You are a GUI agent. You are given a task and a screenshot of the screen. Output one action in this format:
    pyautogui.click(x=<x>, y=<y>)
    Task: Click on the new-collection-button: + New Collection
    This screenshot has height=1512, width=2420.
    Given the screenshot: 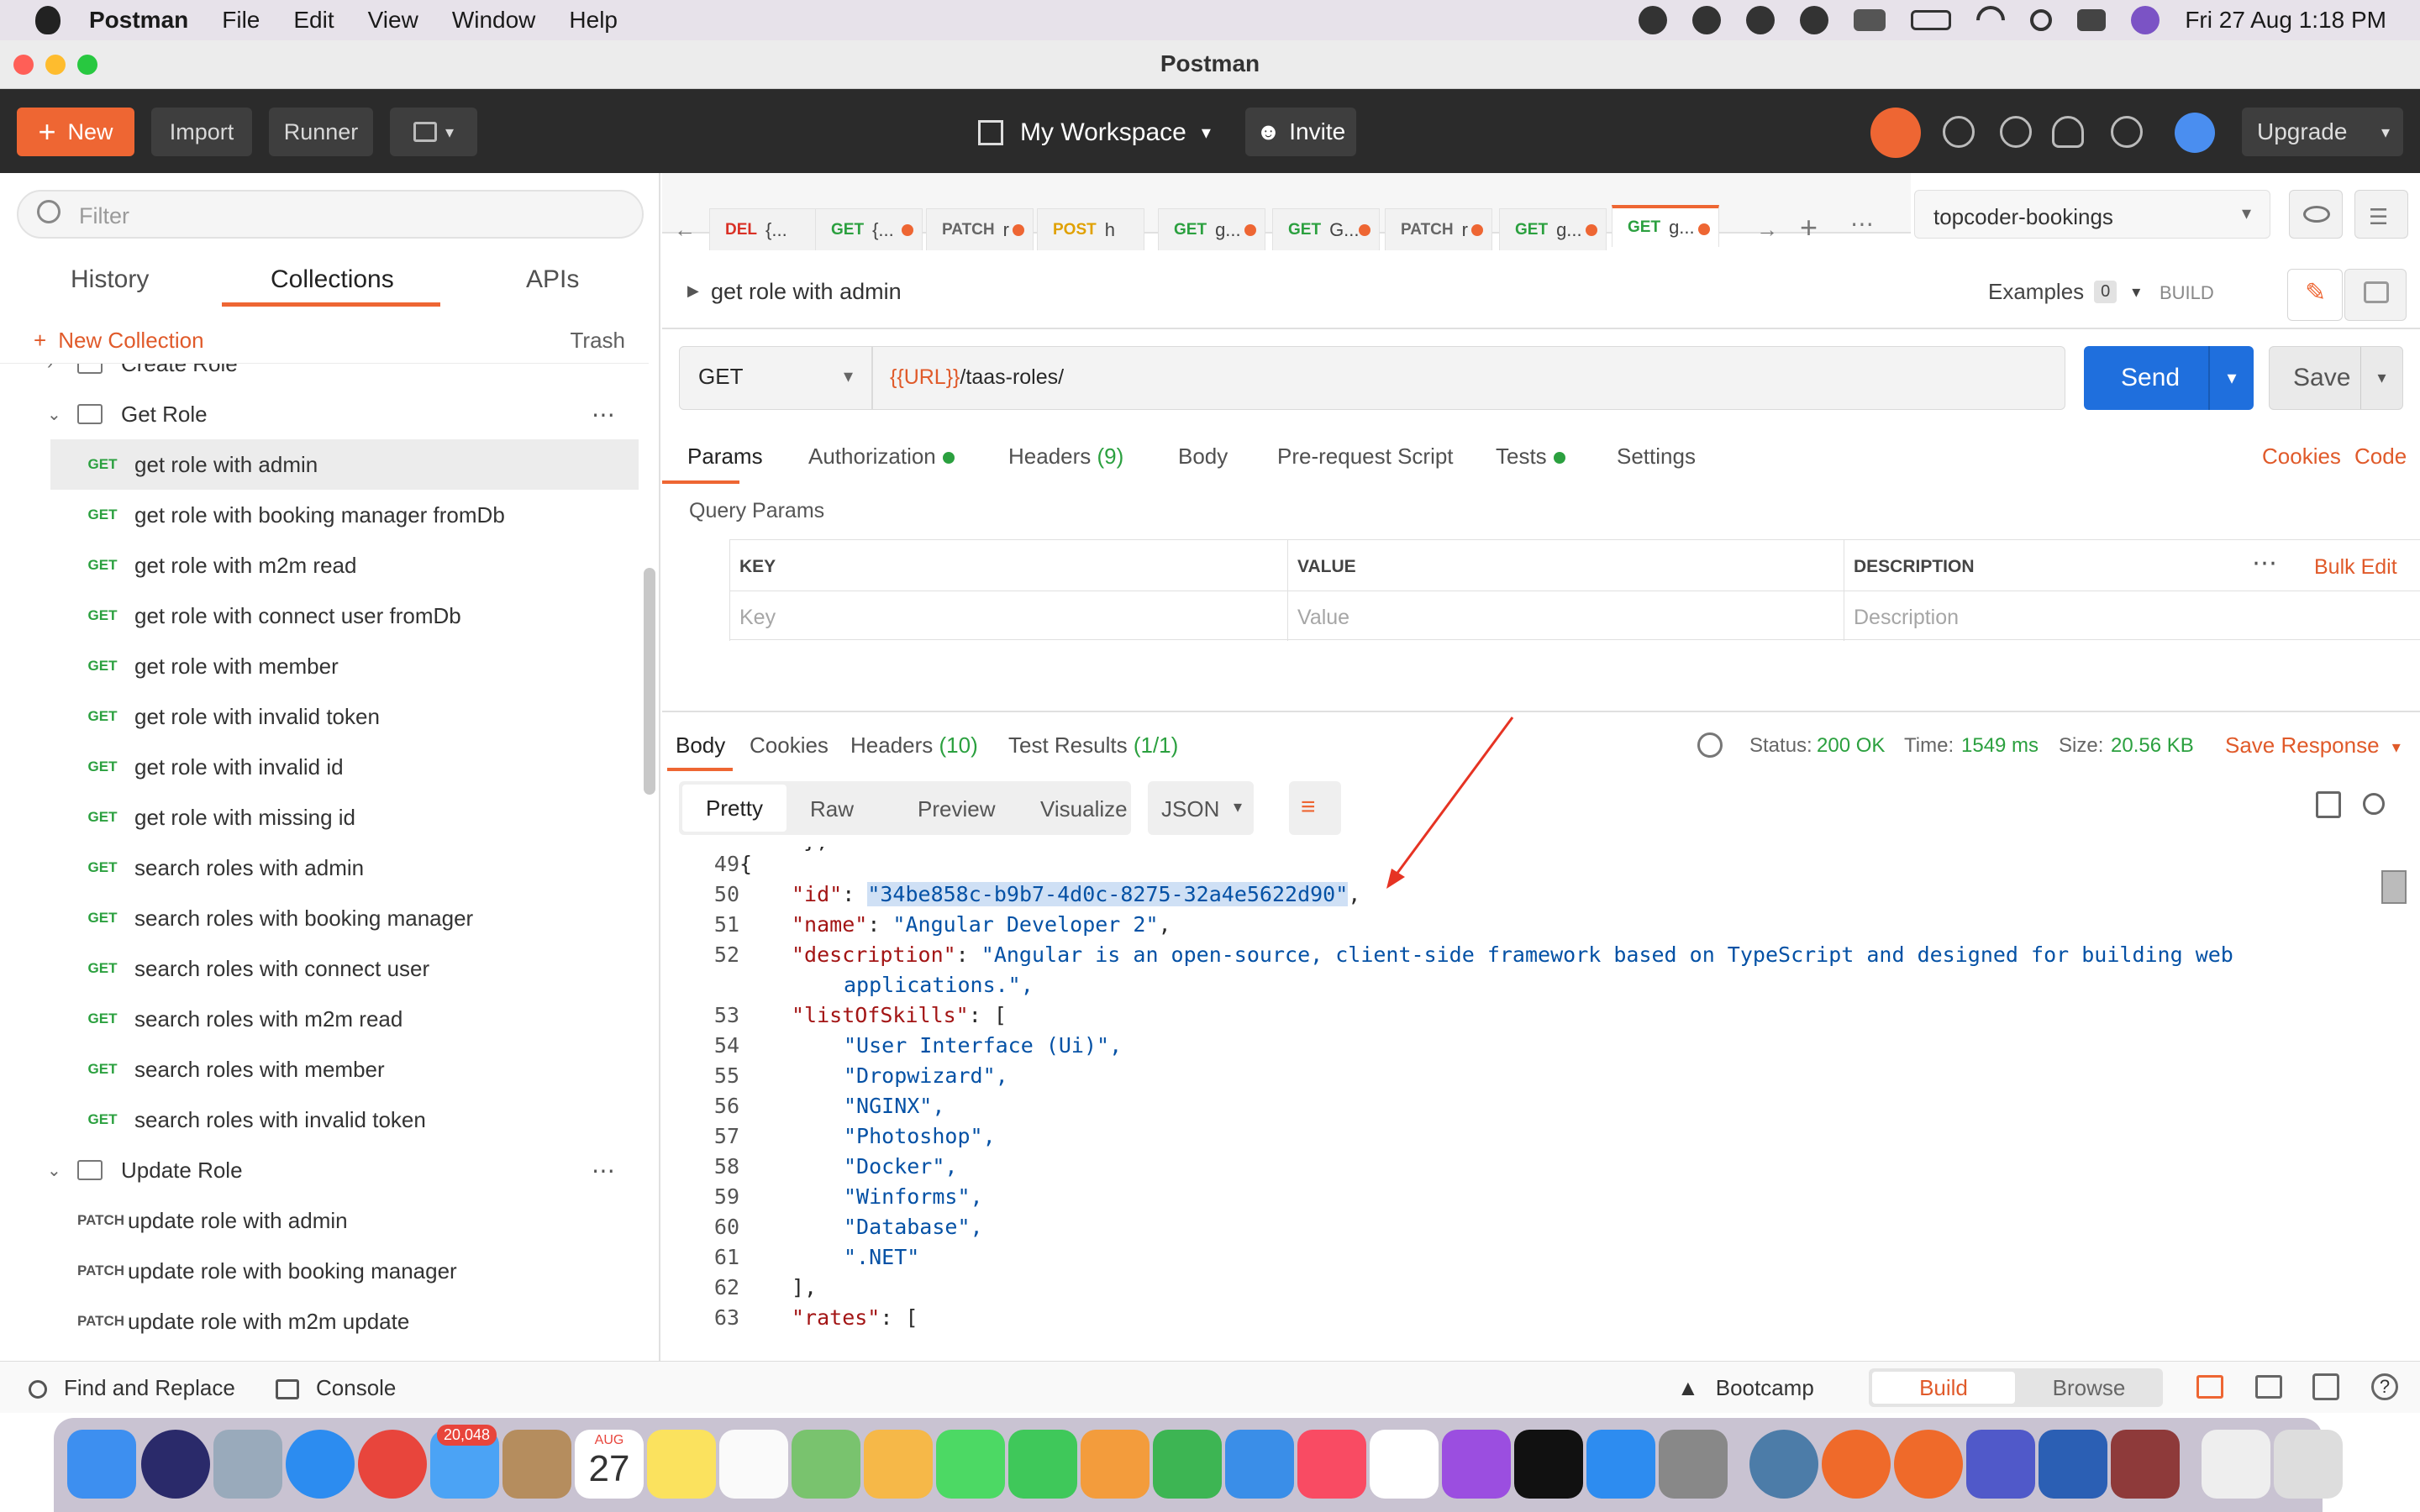 What is the action you would take?
    pyautogui.click(x=119, y=341)
    